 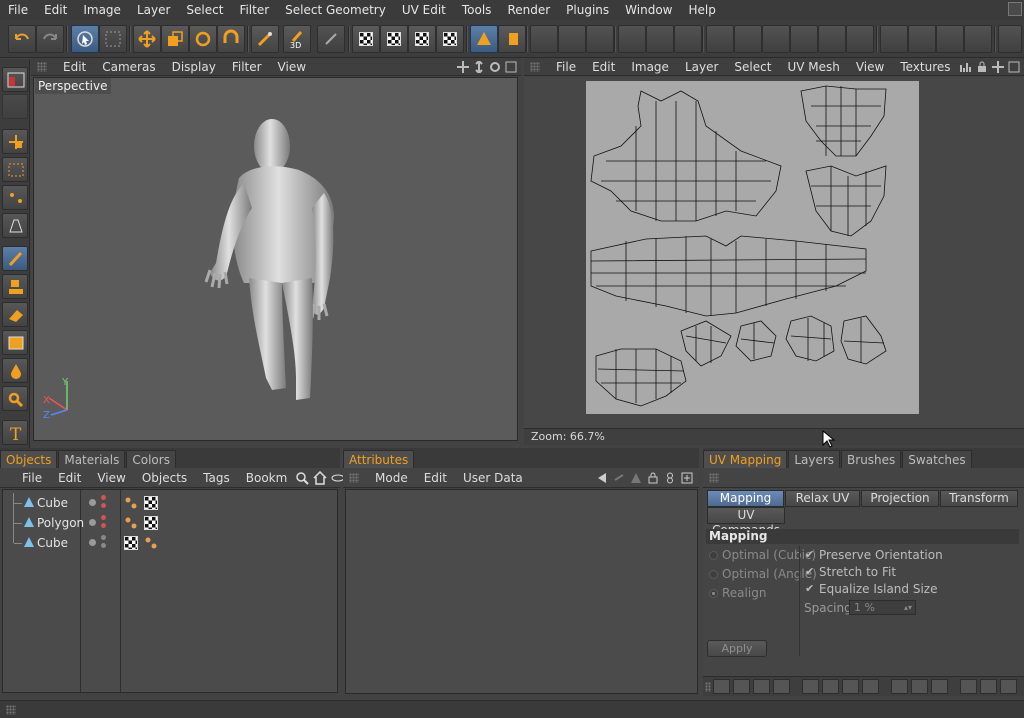 What do you see at coordinates (701, 67) in the screenshot?
I see `uv-menu-layer: Layer` at bounding box center [701, 67].